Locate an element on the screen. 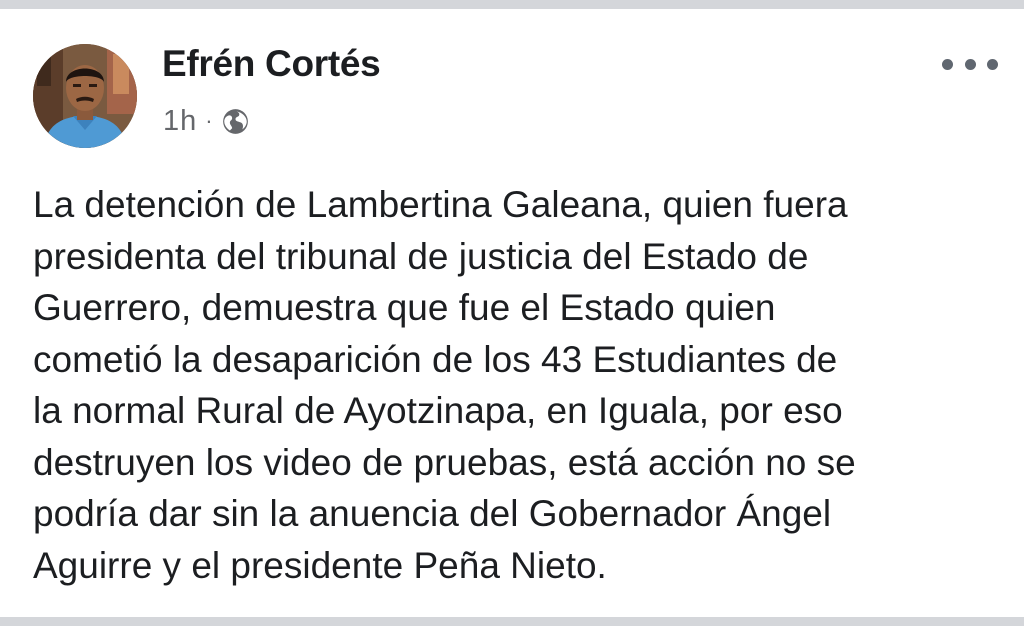  feed-divider-top is located at coordinates (512, 4).